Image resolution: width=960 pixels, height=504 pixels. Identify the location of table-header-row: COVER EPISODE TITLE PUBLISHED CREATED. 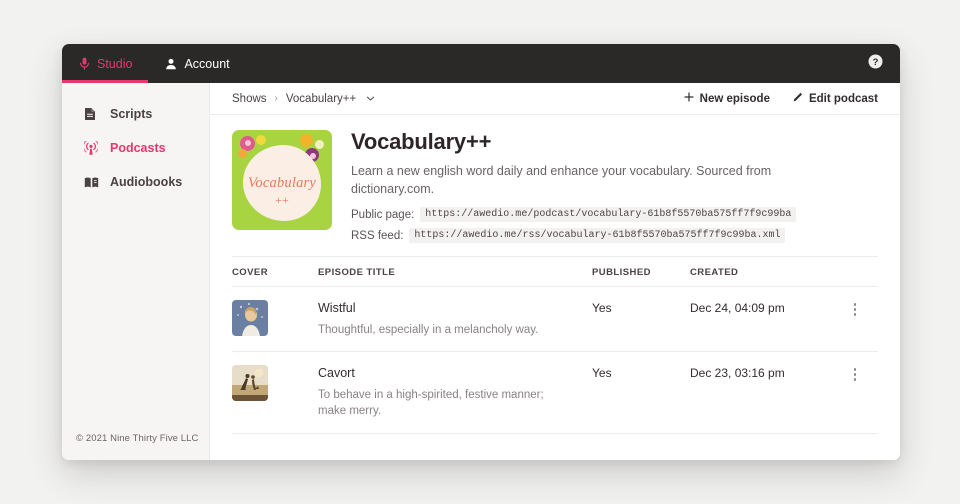
(555, 272).